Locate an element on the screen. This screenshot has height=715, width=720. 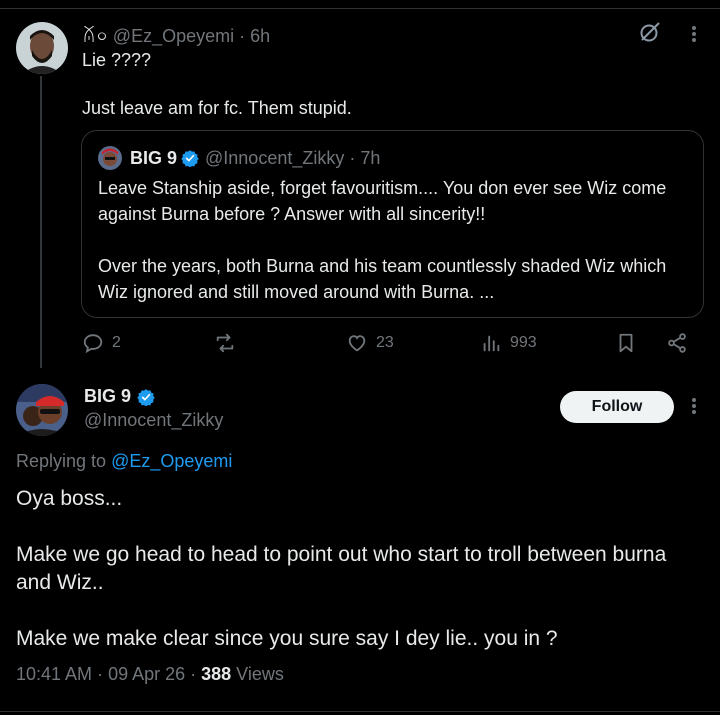
quoted-tweet-header: BIG 9 @Innocent_Zikky · 7h is located at coordinates (239, 158).